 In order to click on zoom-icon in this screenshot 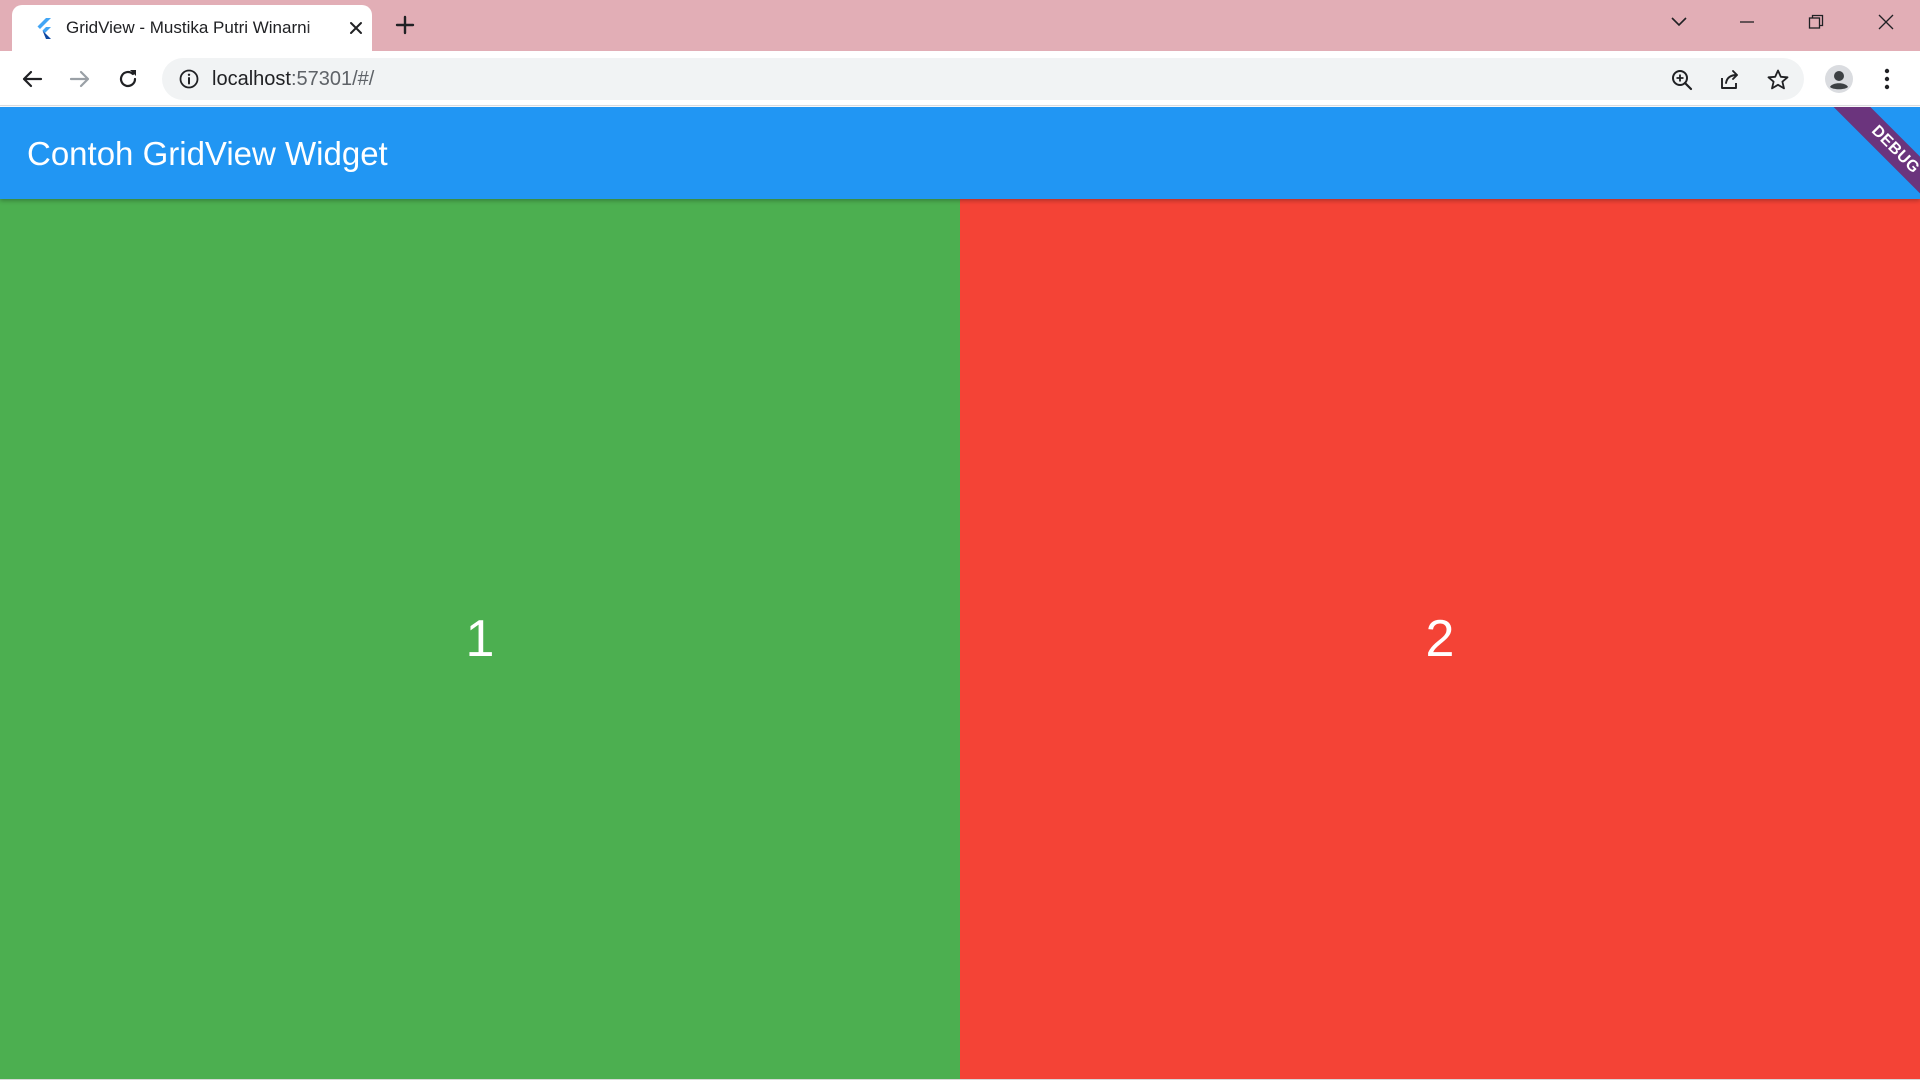, I will do `click(1682, 80)`.